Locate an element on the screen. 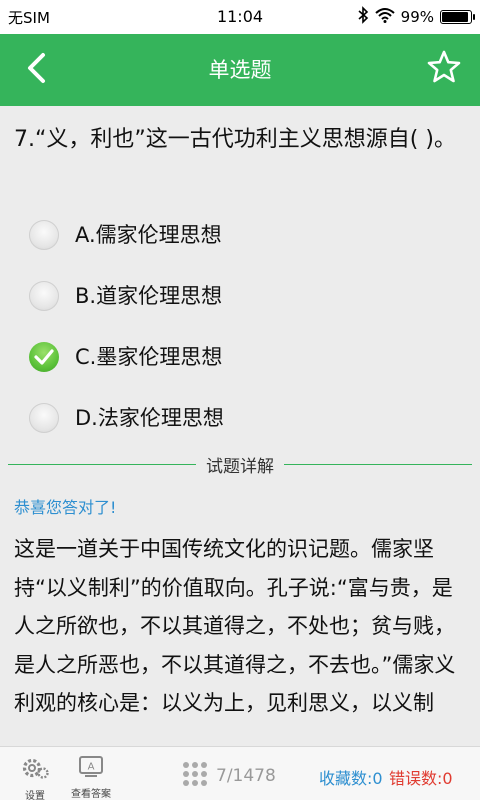 The width and height of the screenshot is (480, 800). star-outline-icon is located at coordinates (444, 69).